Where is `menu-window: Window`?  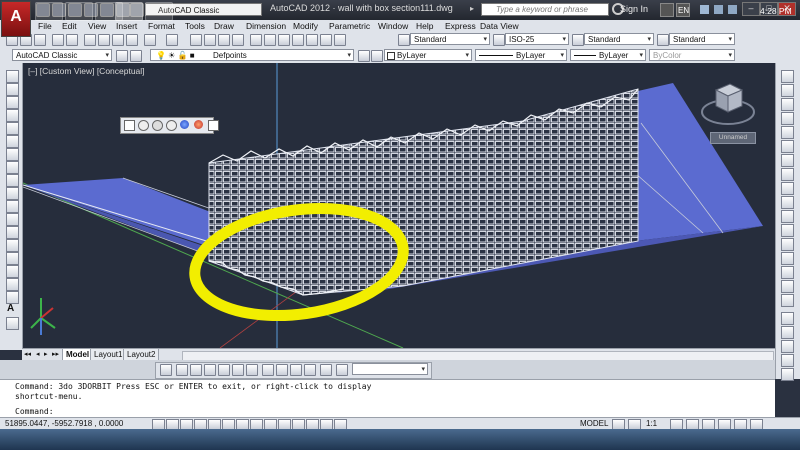
menu-window: Window is located at coordinates (393, 26).